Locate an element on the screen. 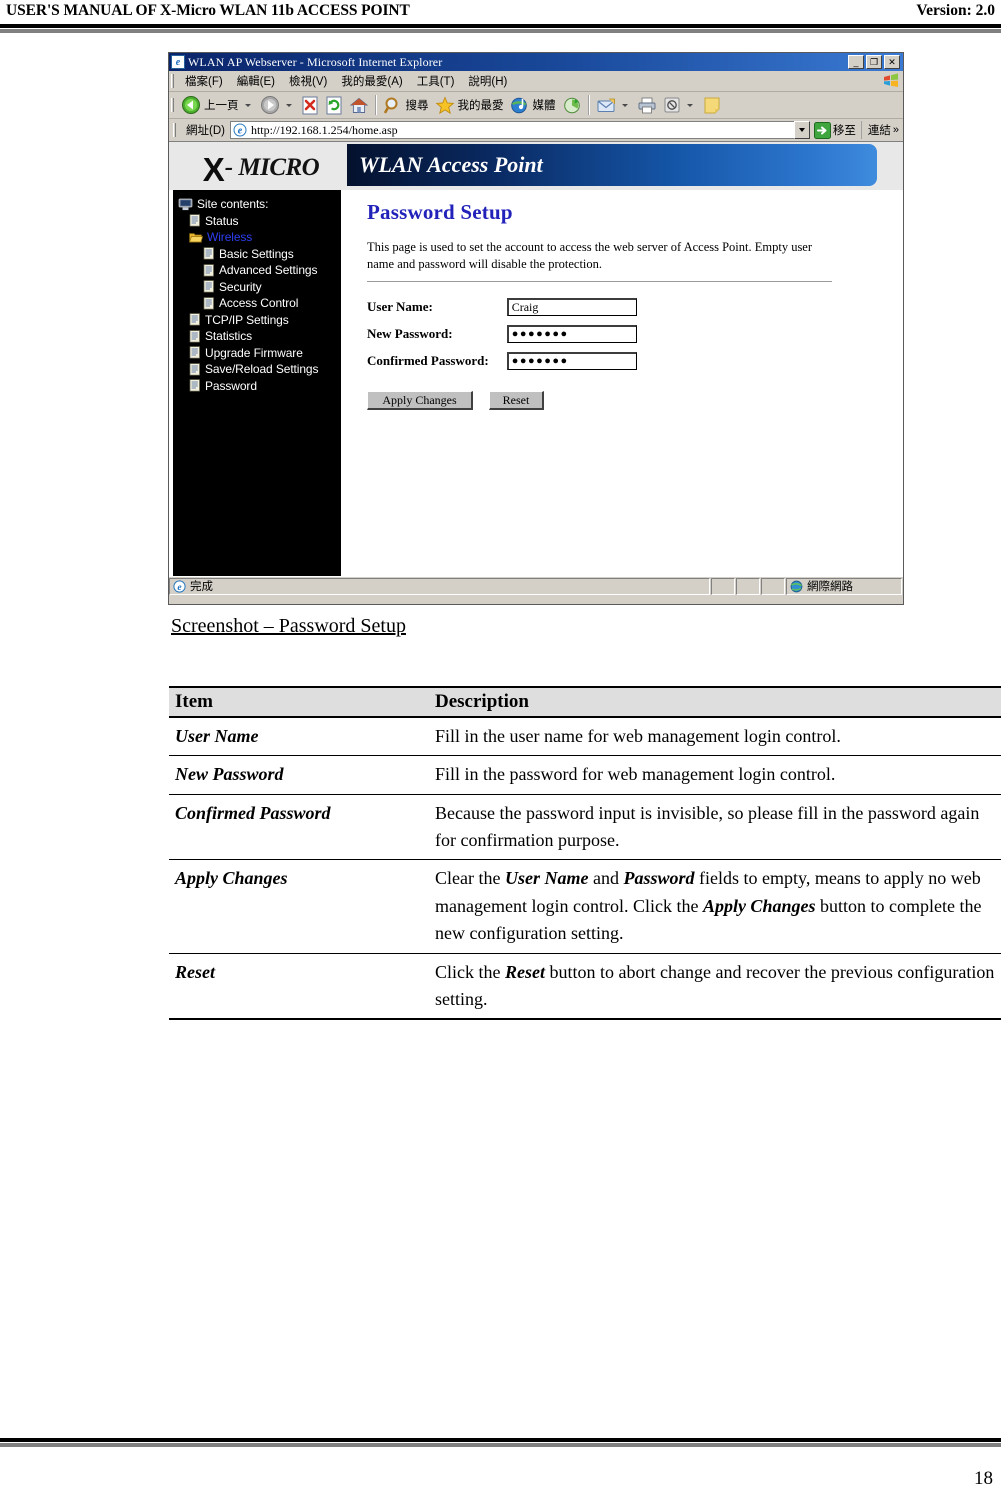 This screenshot has width=1001, height=1505. home-button is located at coordinates (359, 105).